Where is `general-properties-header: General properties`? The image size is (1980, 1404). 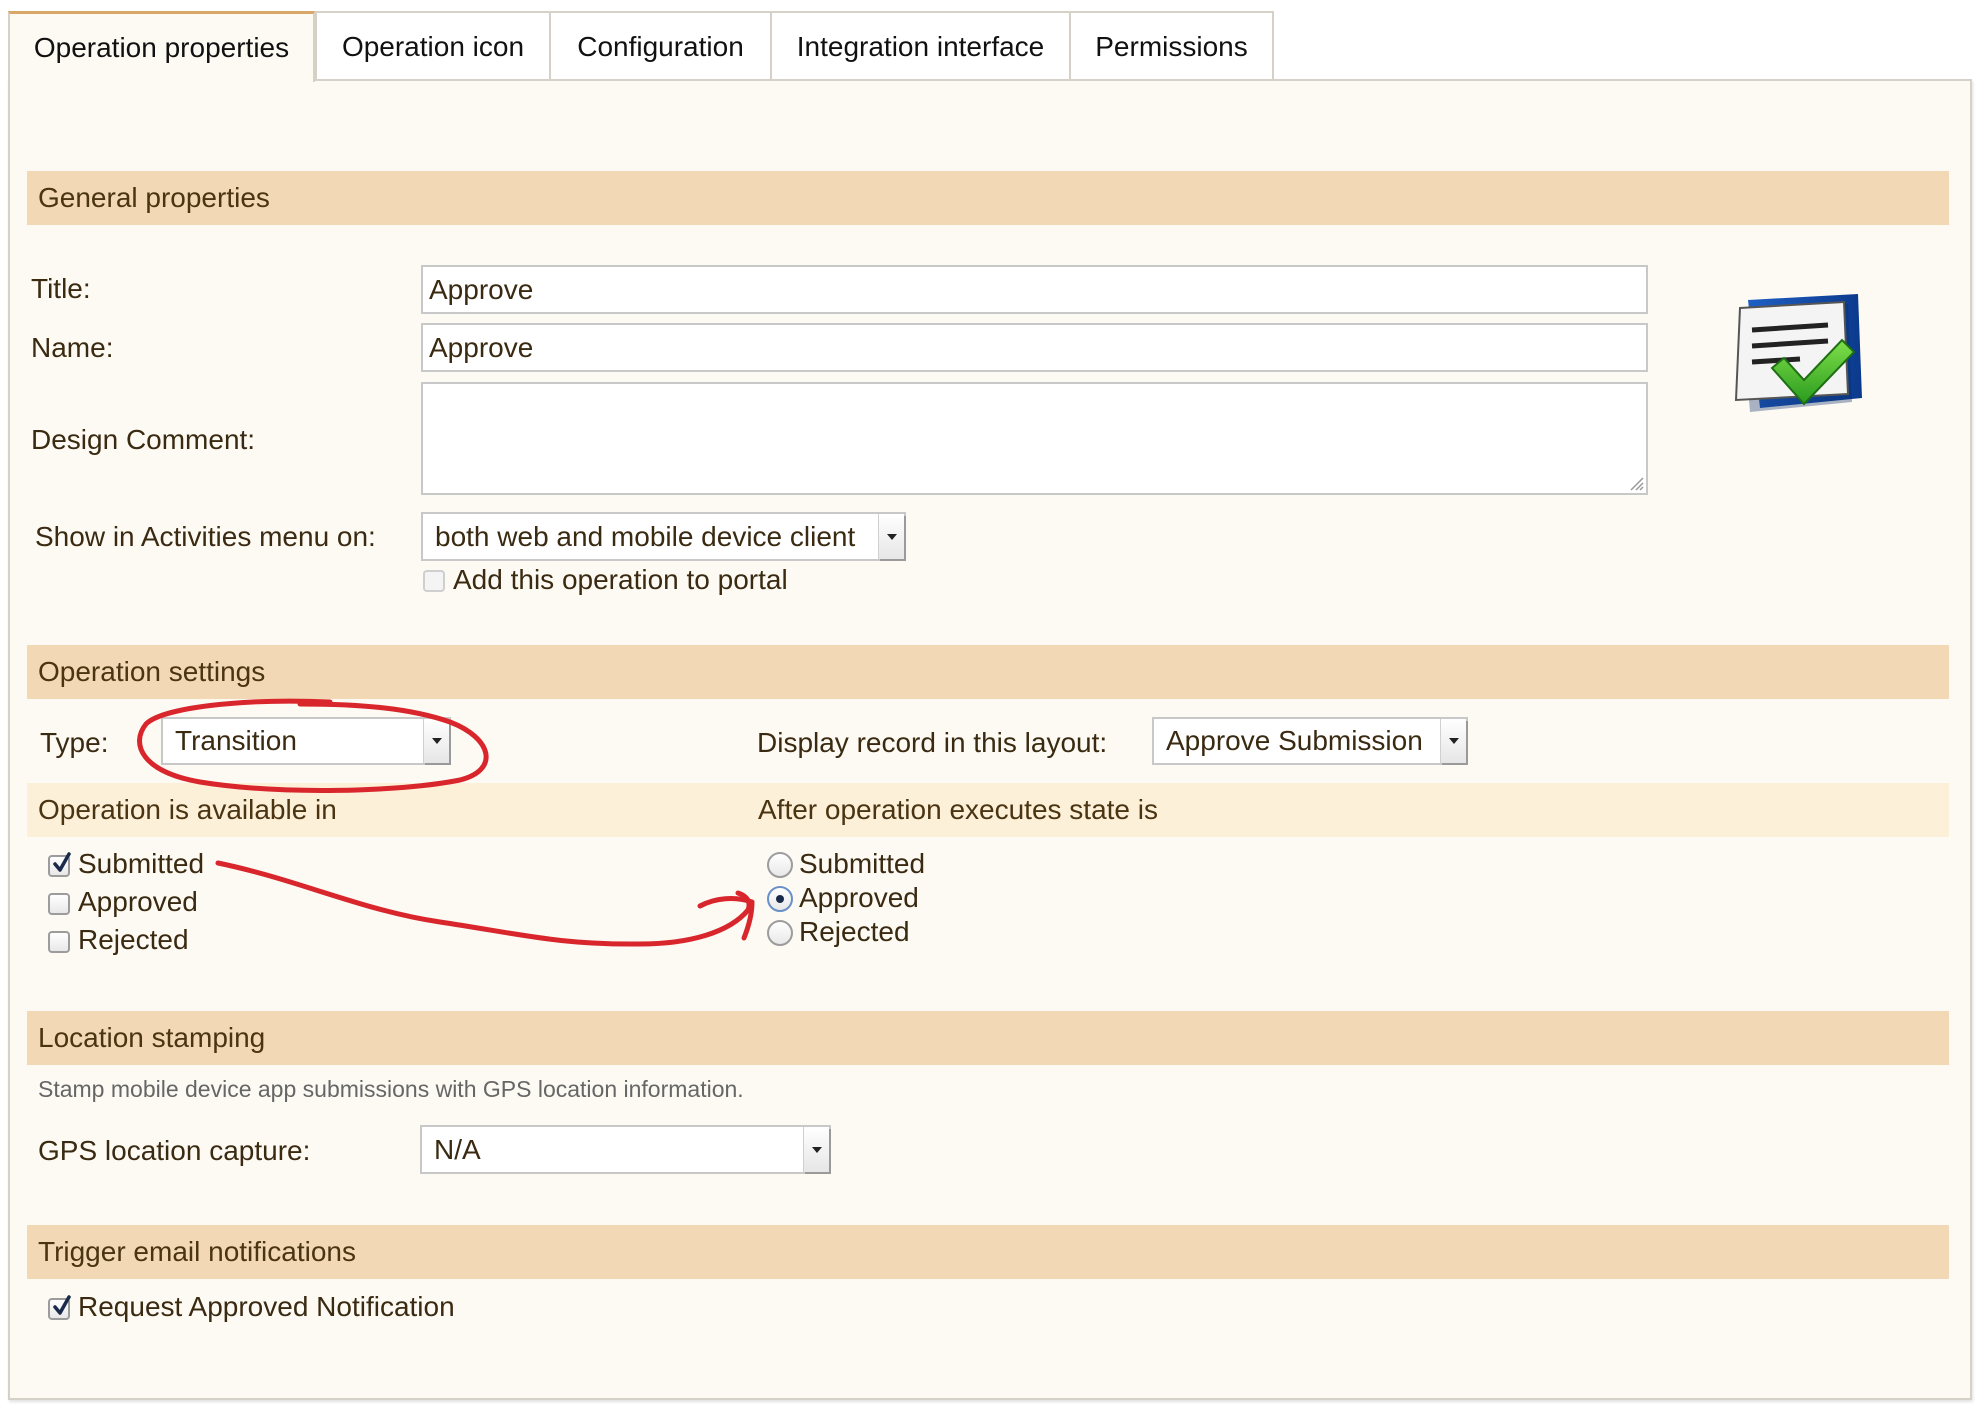 general-properties-header: General properties is located at coordinates (988, 198).